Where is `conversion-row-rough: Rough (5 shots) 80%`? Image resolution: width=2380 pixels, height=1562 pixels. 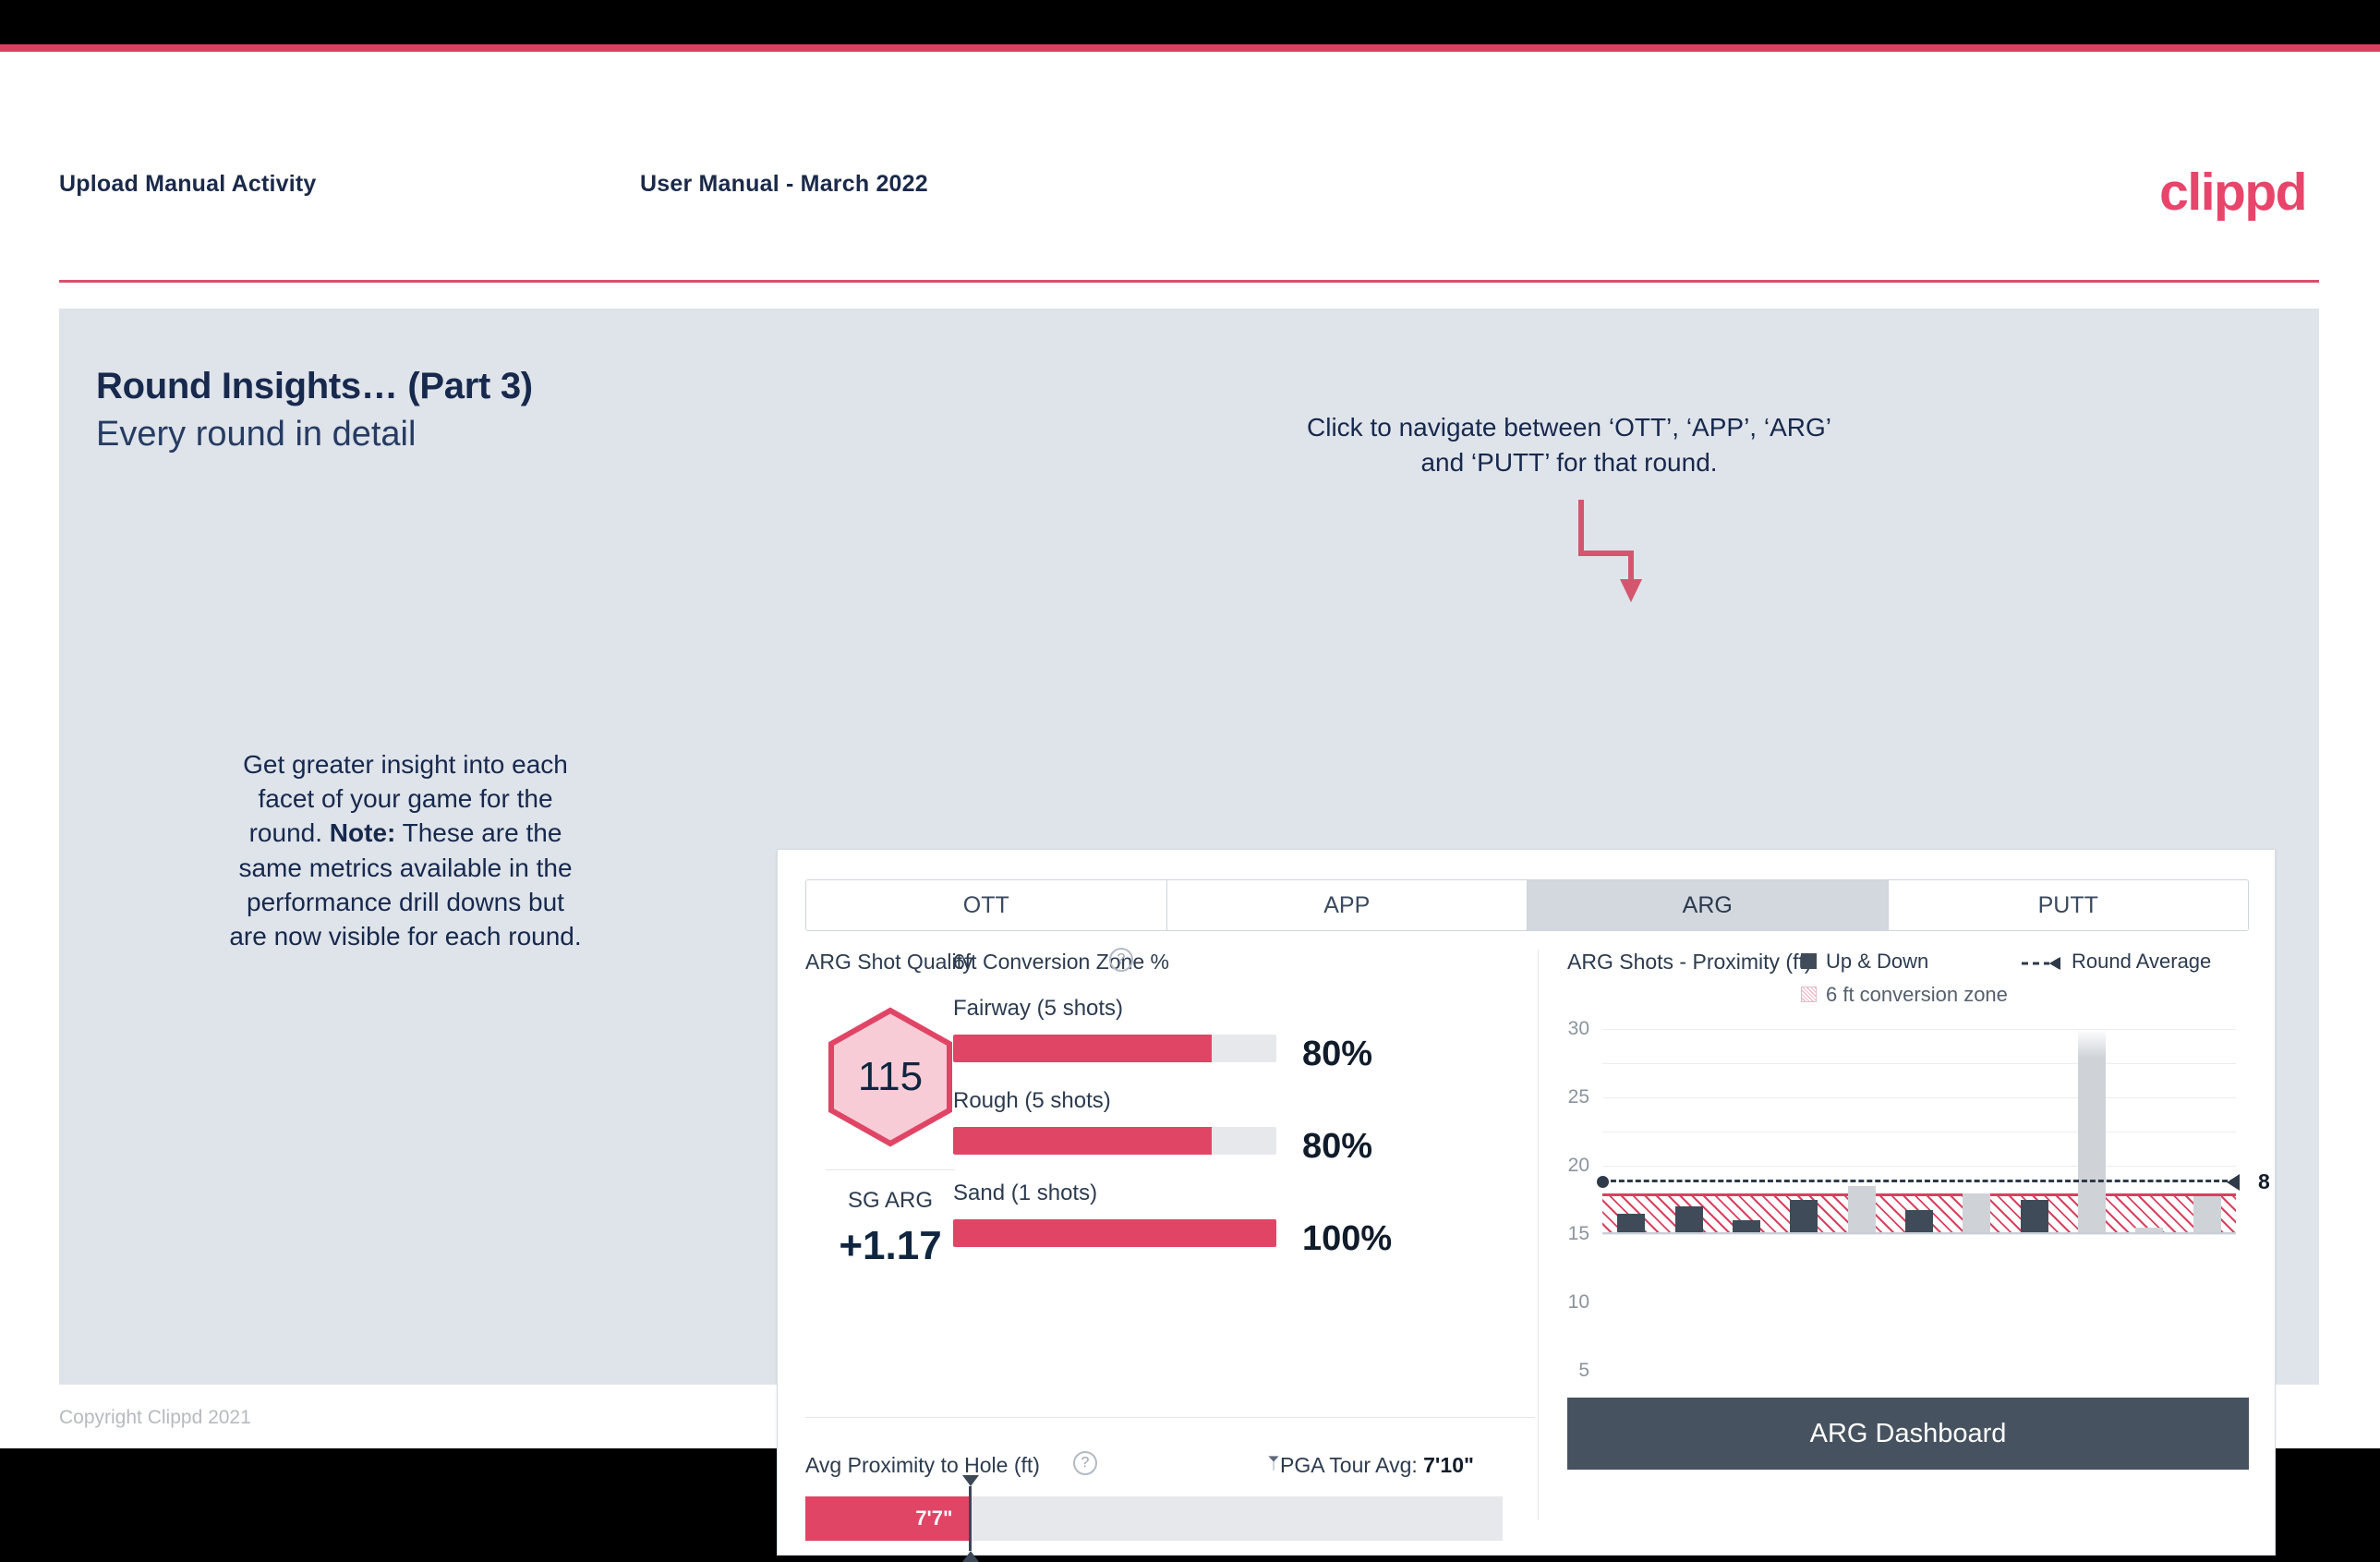
conversion-row-rough: Rough (5 shots) 80% is located at coordinates (1239, 1134).